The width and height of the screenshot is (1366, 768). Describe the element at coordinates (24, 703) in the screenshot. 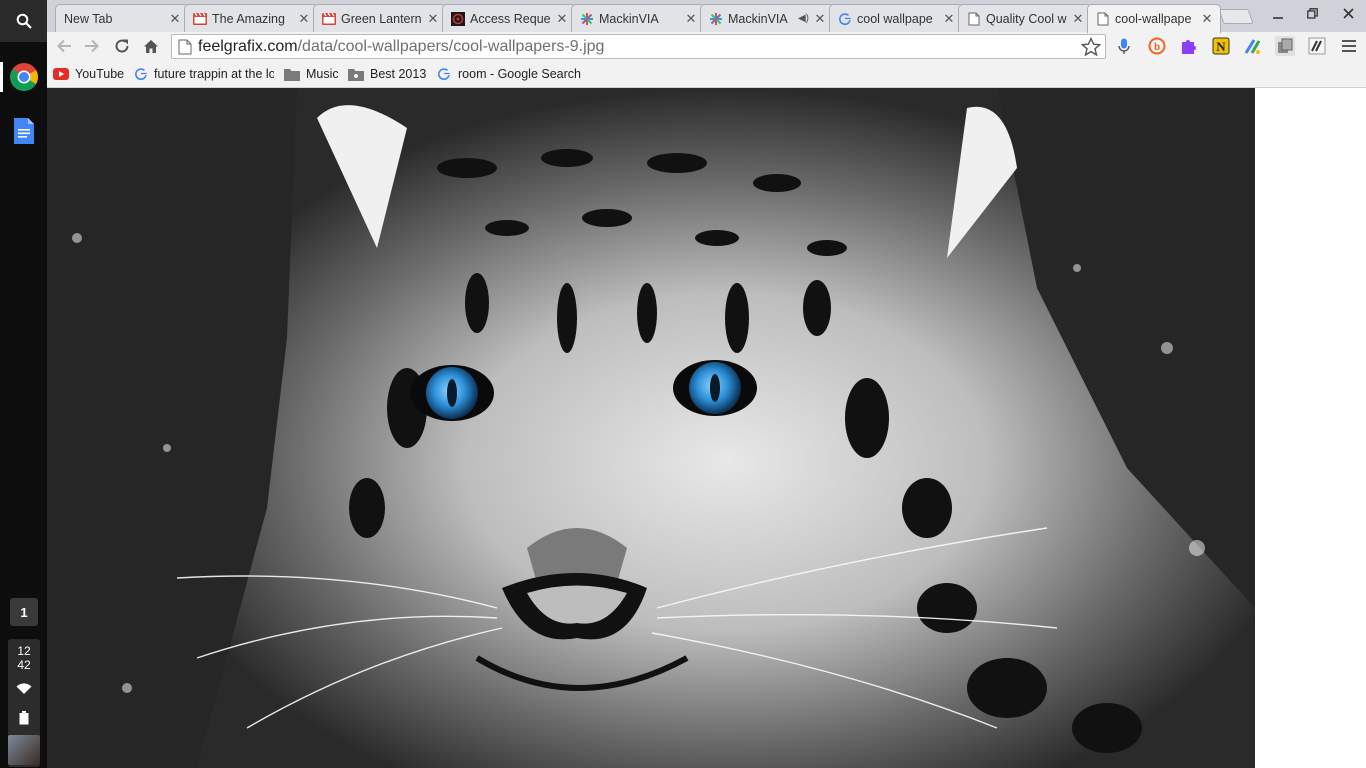

I see `system-tray: 12 42` at that location.